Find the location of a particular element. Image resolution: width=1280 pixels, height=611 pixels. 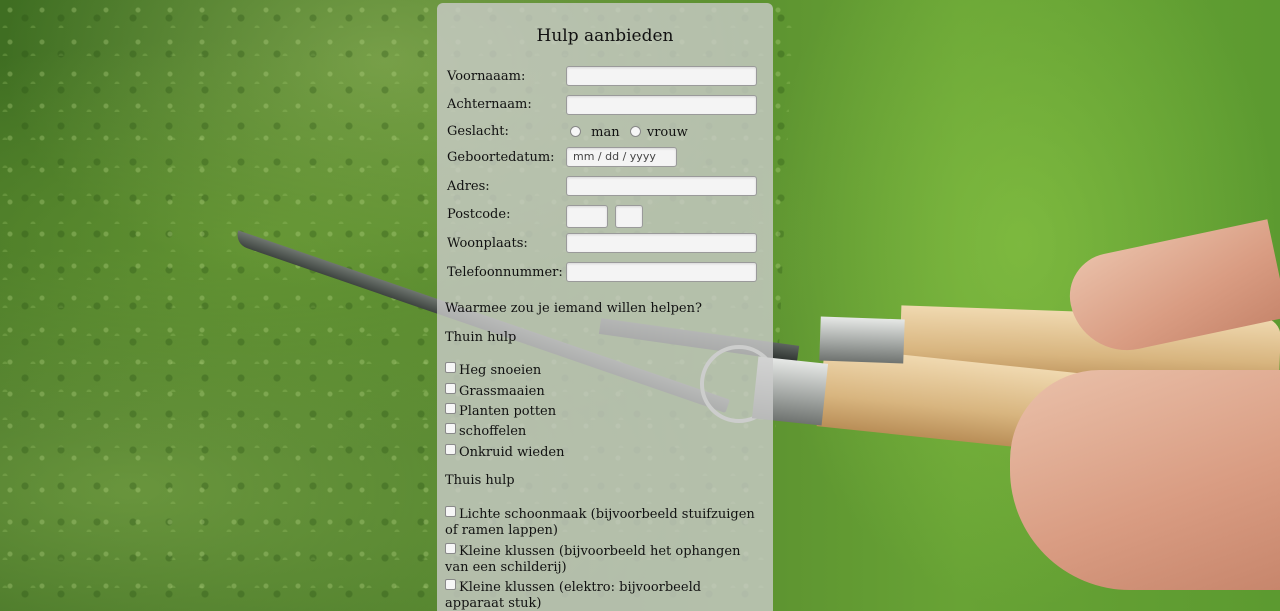

telefoon-input is located at coordinates (661, 272).